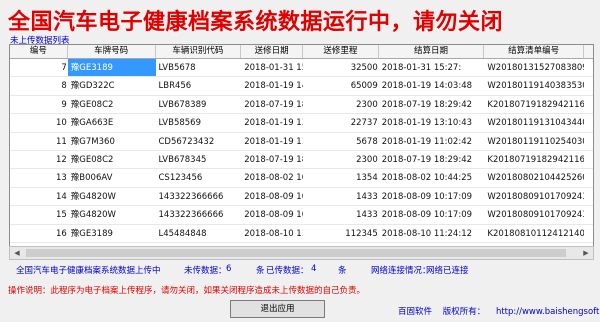  Describe the element at coordinates (39, 196) in the screenshot. I see `table-cell: 14` at that location.